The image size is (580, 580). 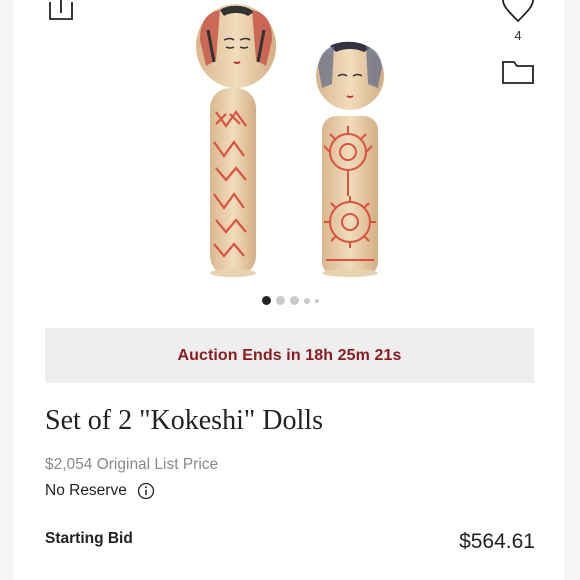 What do you see at coordinates (518, 12) in the screenshot?
I see `heart-icon` at bounding box center [518, 12].